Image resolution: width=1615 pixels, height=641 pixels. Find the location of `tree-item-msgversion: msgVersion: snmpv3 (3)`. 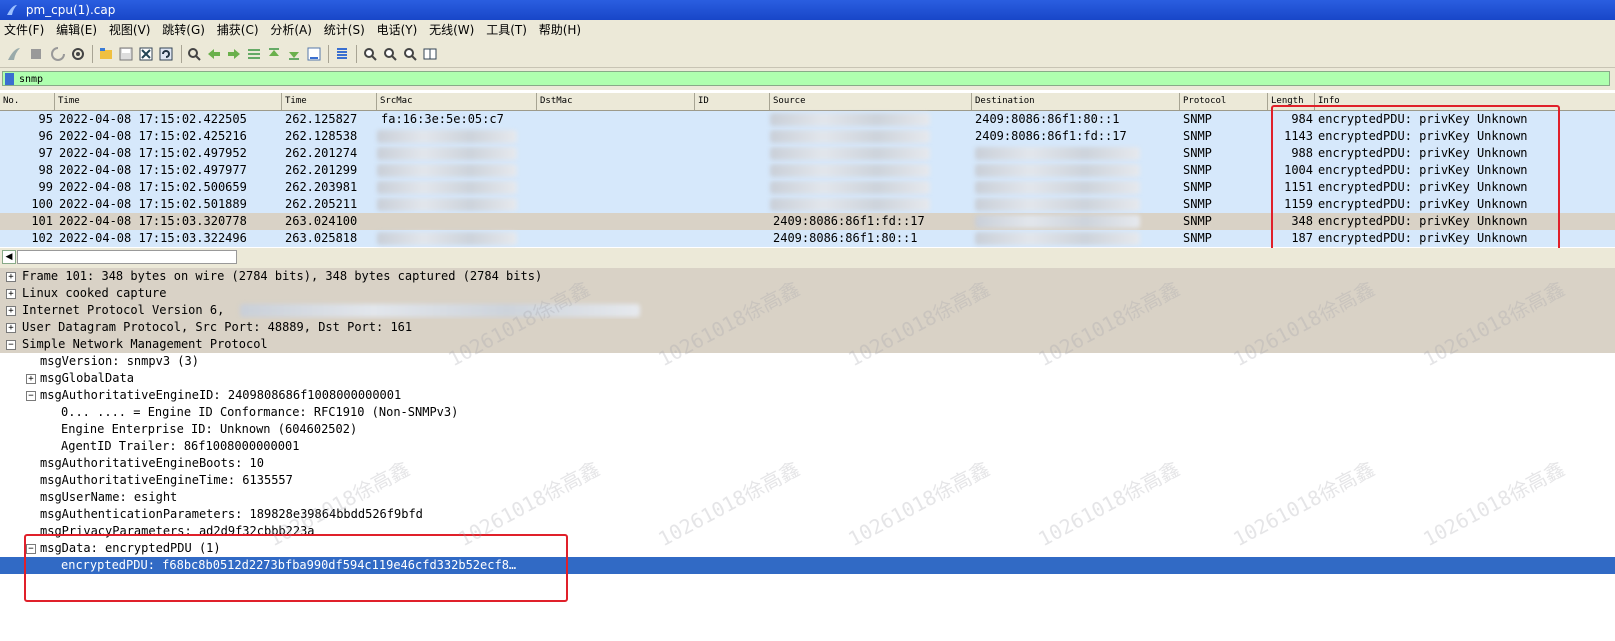

tree-item-msgversion: msgVersion: snmpv3 (3) is located at coordinates (807, 361).